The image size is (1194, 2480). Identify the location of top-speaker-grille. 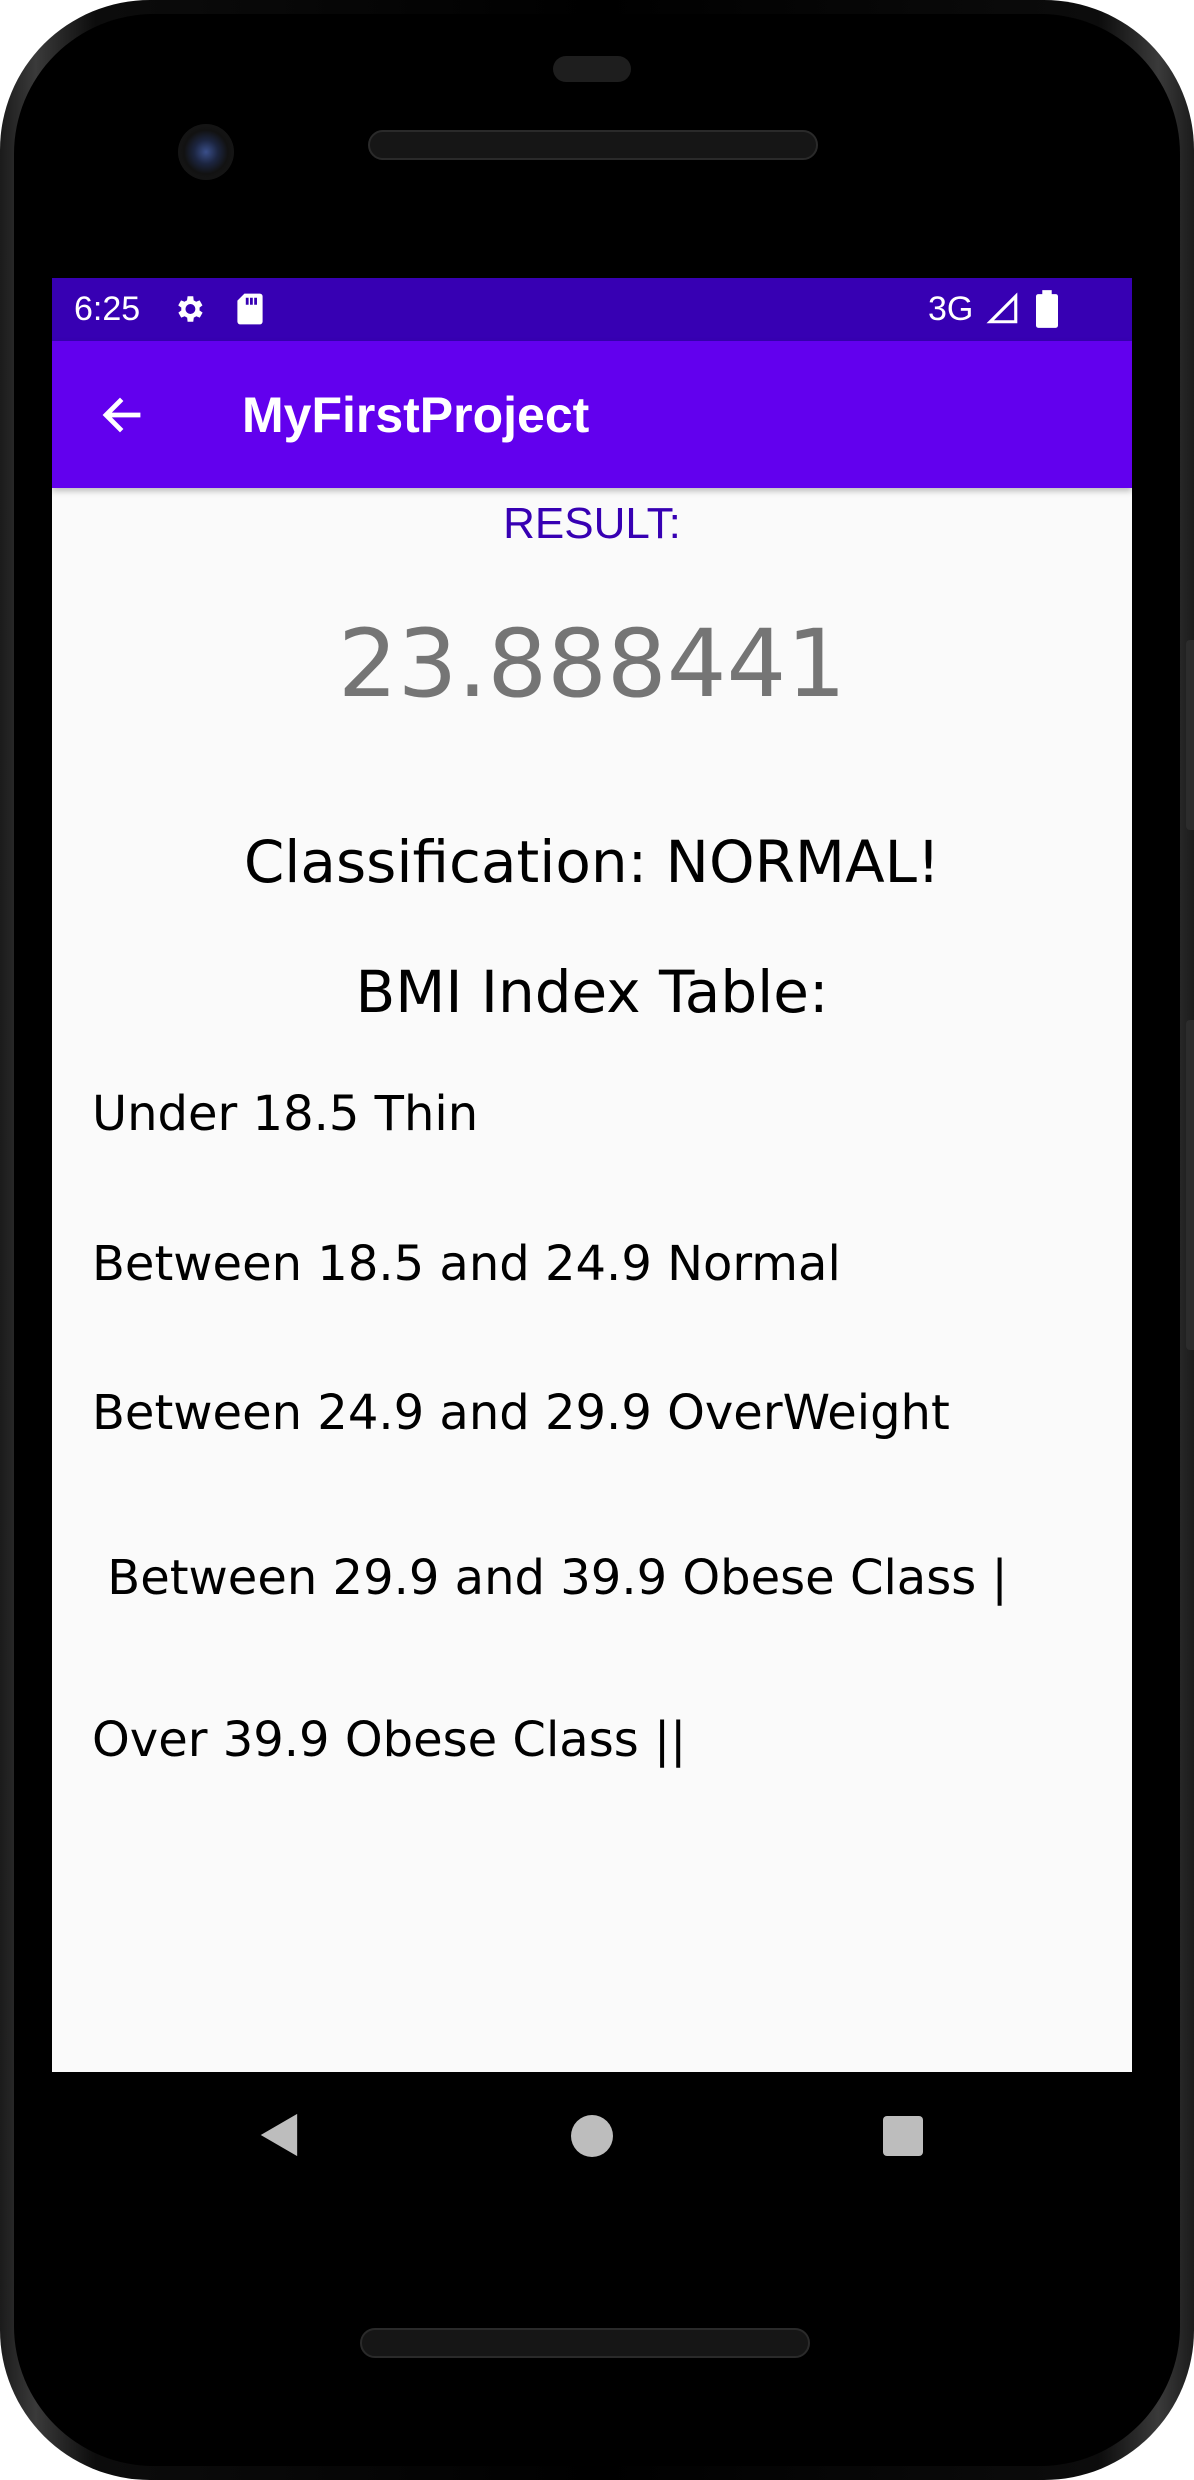
(593, 145).